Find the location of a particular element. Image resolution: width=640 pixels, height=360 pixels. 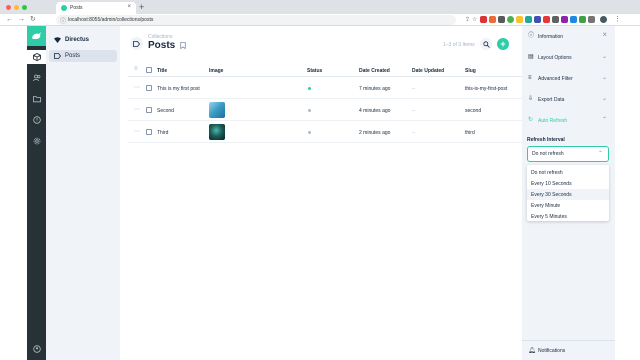

reload-button: ↻ is located at coordinates (33, 20).